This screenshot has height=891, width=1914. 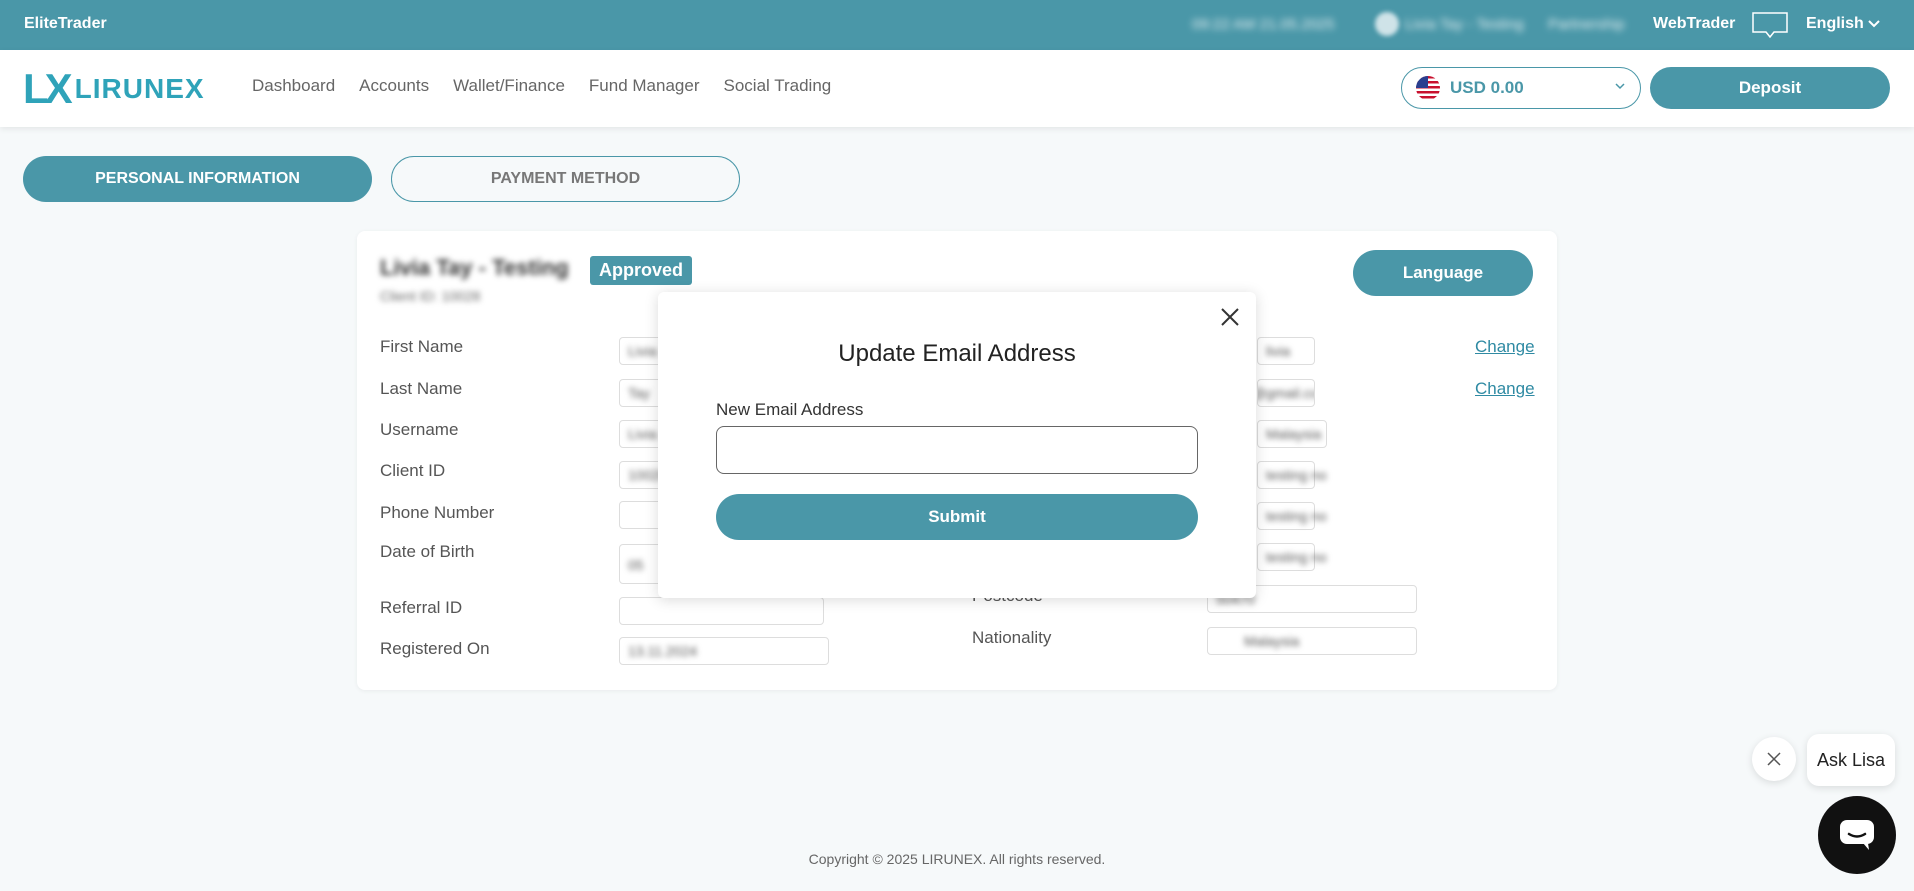 What do you see at coordinates (957, 517) in the screenshot?
I see `submit-button: Submit` at bounding box center [957, 517].